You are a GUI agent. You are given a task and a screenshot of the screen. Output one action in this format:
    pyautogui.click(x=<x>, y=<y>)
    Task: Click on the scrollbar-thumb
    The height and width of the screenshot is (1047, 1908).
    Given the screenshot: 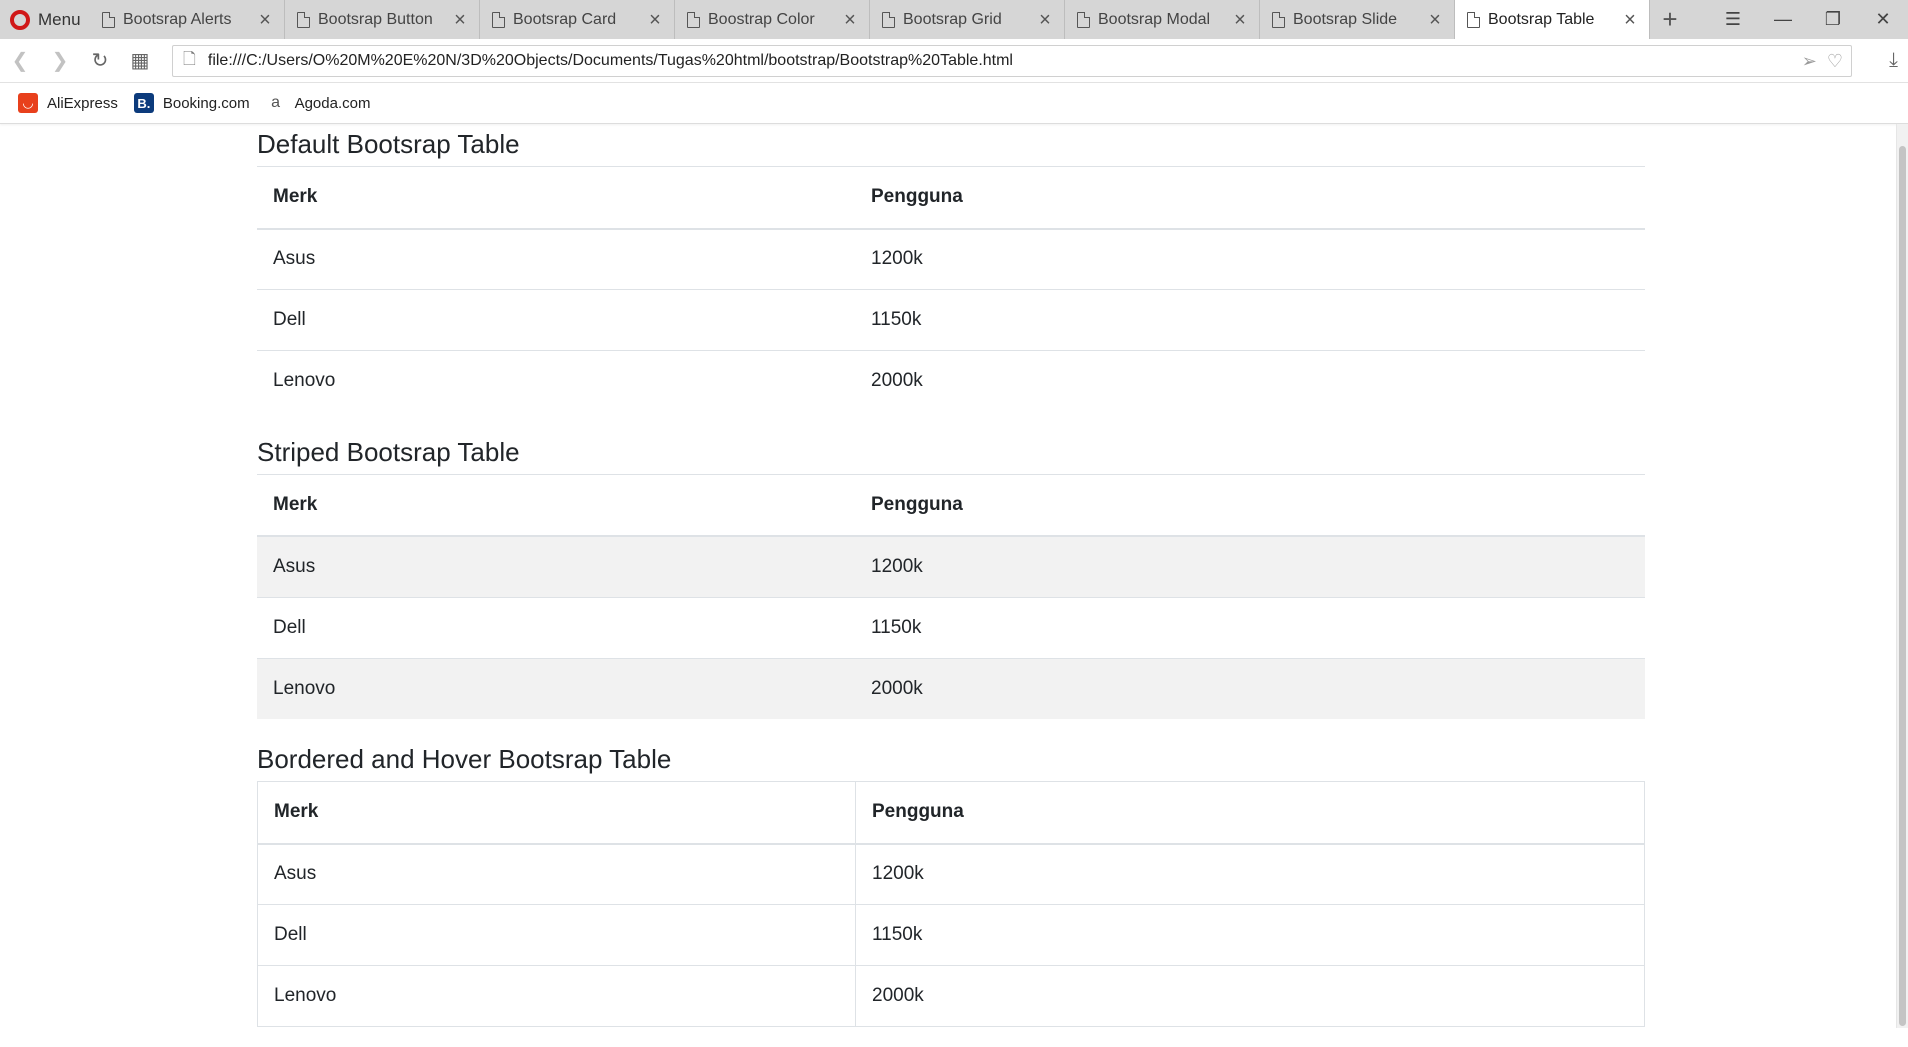 What is the action you would take?
    pyautogui.click(x=1902, y=586)
    